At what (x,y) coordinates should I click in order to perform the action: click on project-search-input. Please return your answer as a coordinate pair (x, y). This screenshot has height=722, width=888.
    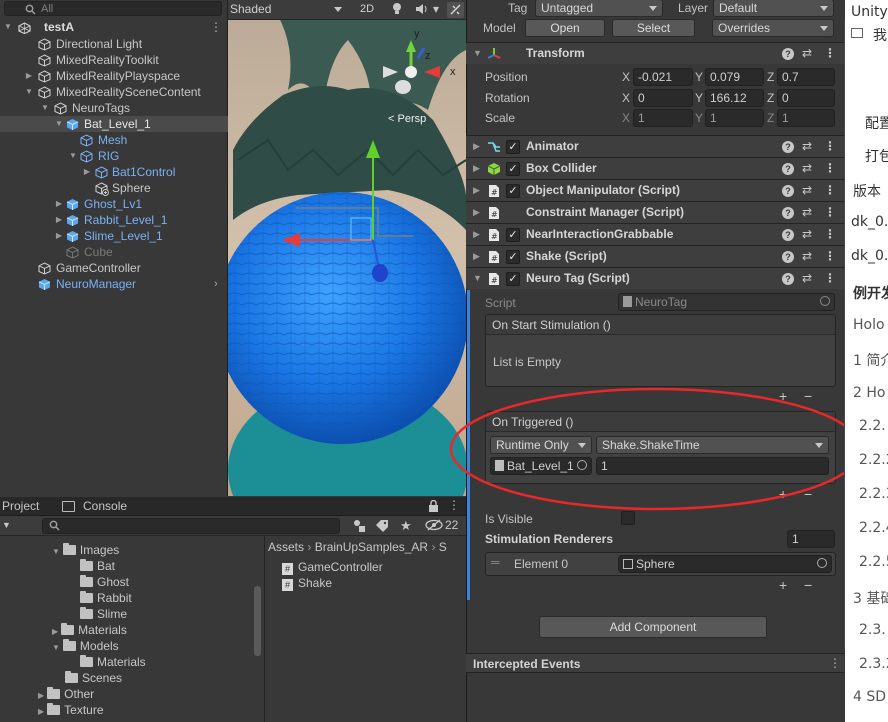
    Looking at the image, I should click on (191, 526).